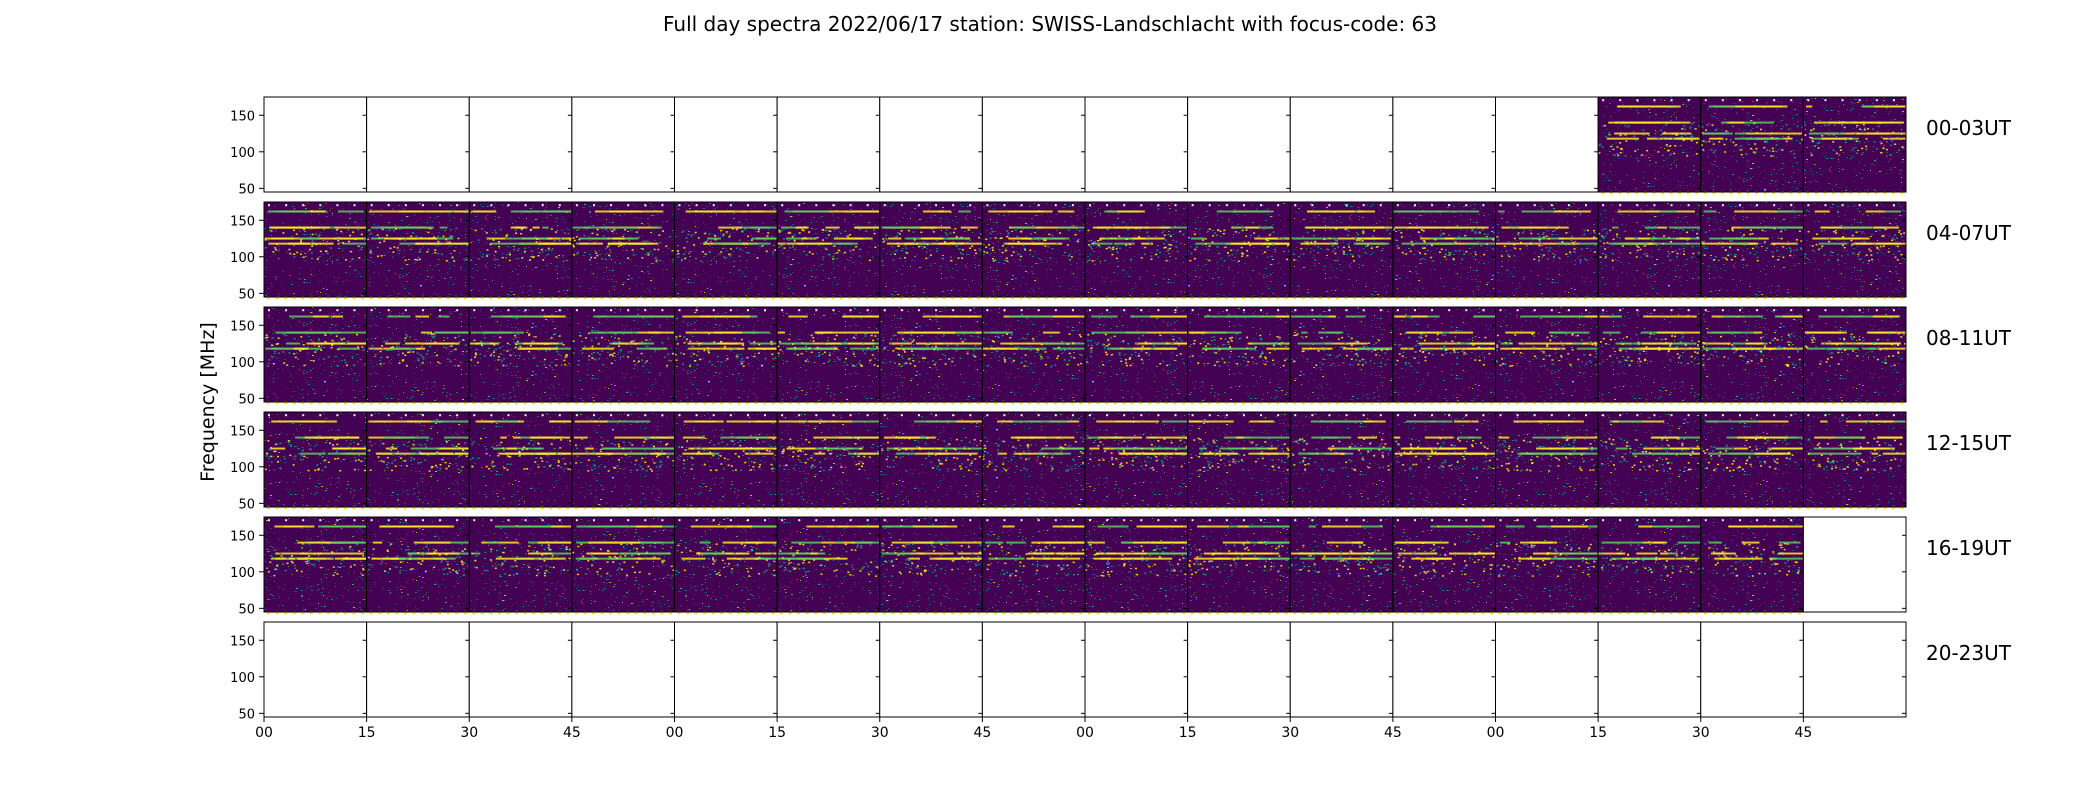  I want to click on empty-panel, so click(1136, 144).